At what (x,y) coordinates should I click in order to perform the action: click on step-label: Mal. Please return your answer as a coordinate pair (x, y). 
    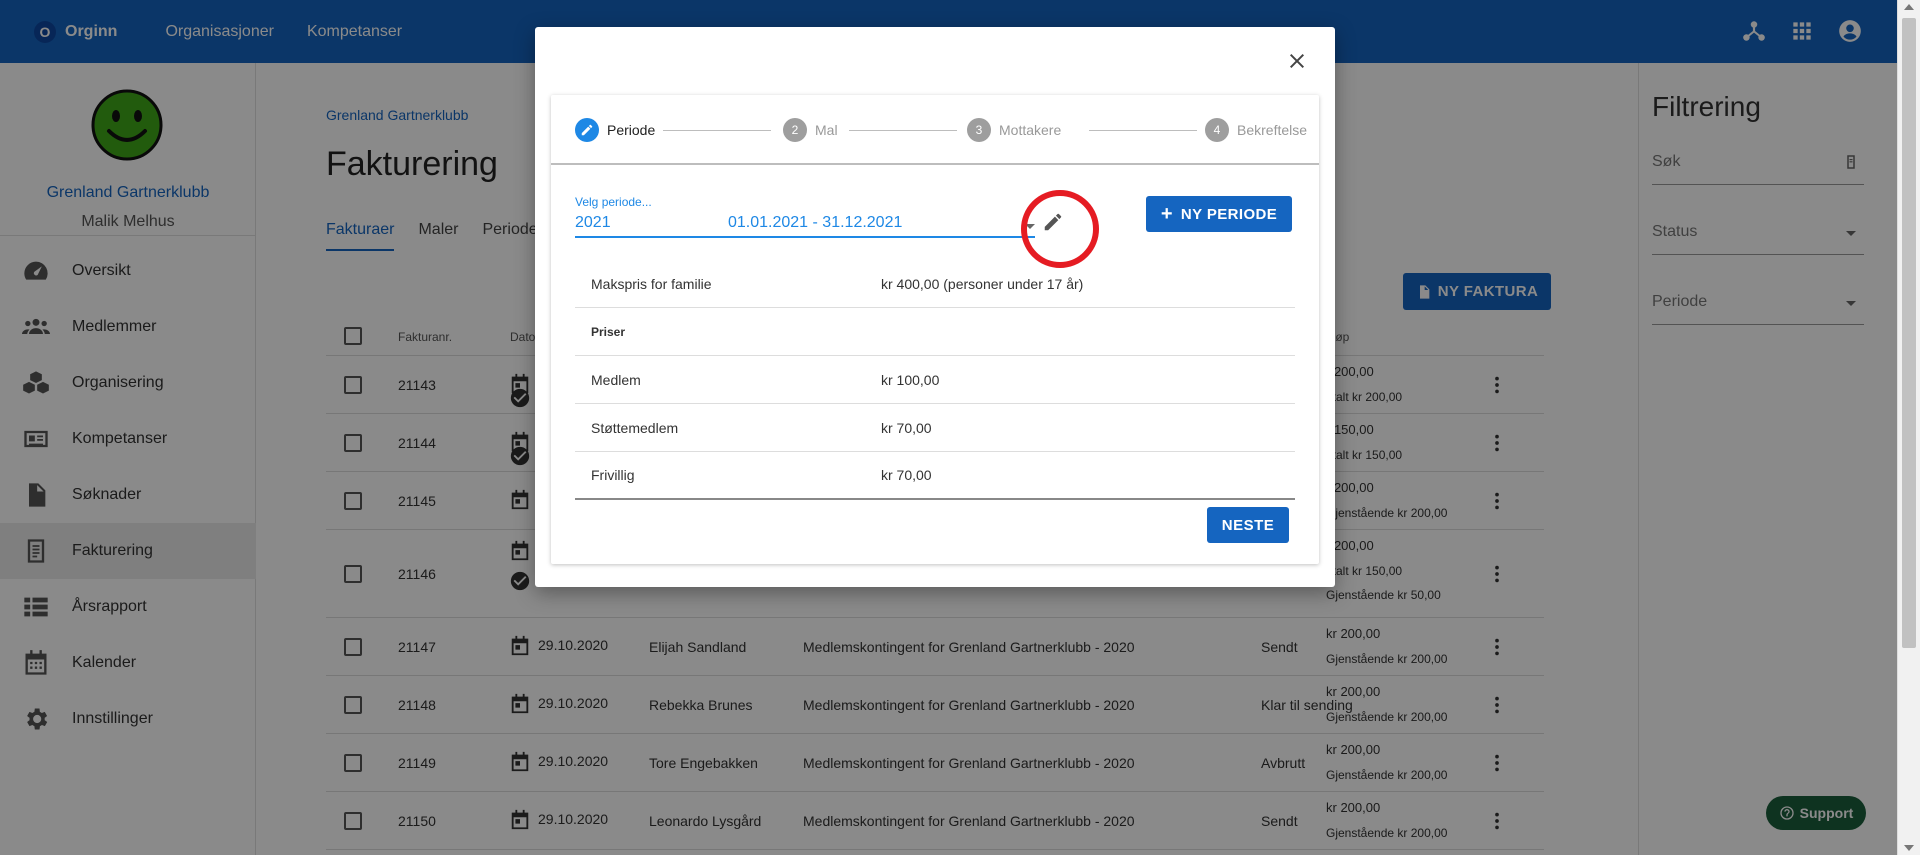
    Looking at the image, I should click on (826, 130).